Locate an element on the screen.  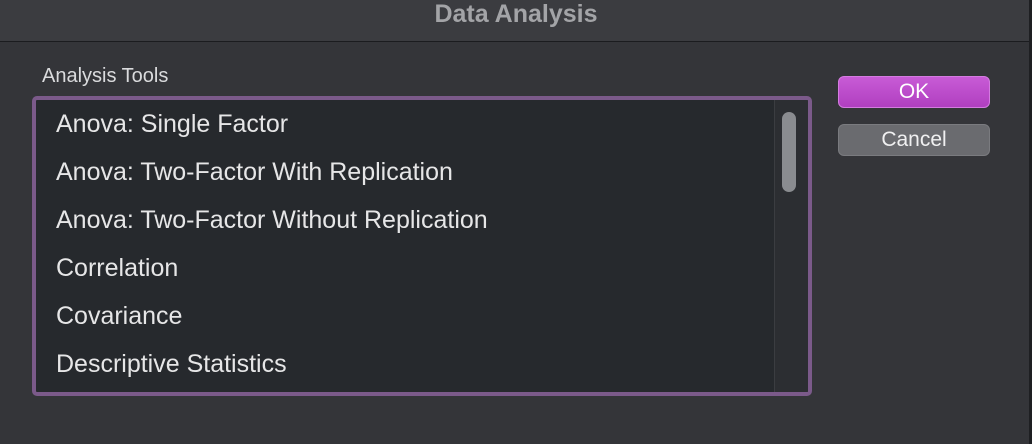
list-item-correlation: Correlation is located at coordinates (405, 268).